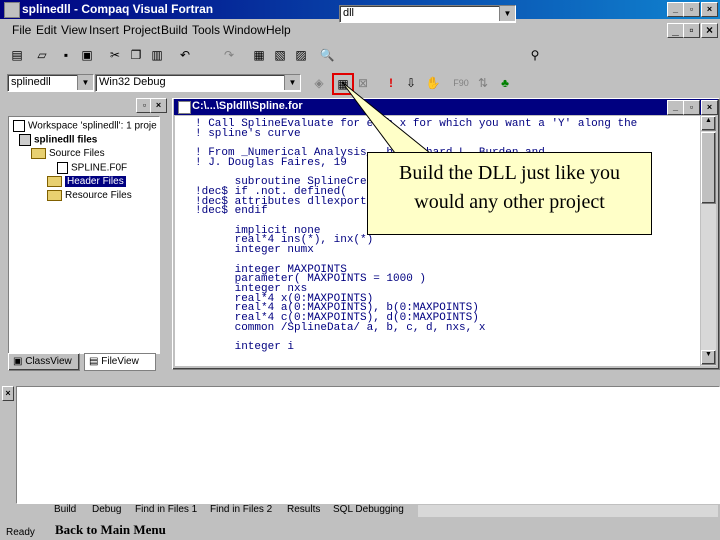 The height and width of the screenshot is (540, 720). What do you see at coordinates (349, 13) in the screenshot?
I see `find-combo-value: dll` at bounding box center [349, 13].